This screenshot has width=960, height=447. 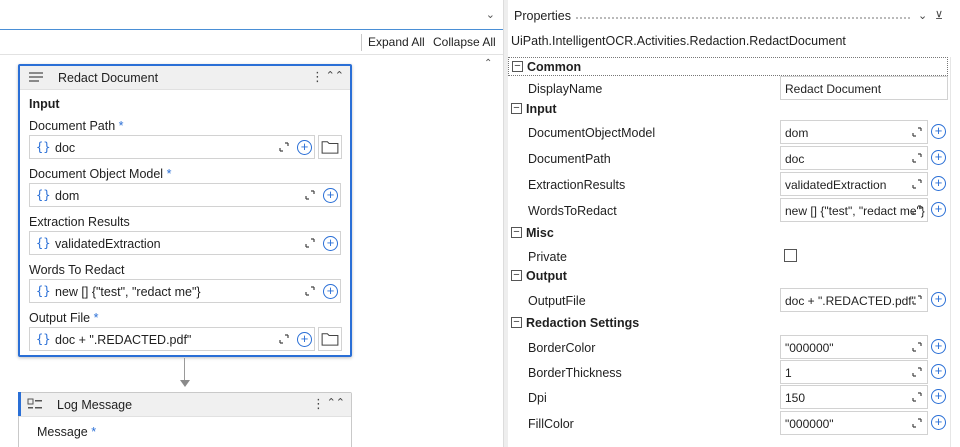 What do you see at coordinates (172, 339) in the screenshot?
I see `output-file-input: {} doc + ".REDACTED.pdf" +` at bounding box center [172, 339].